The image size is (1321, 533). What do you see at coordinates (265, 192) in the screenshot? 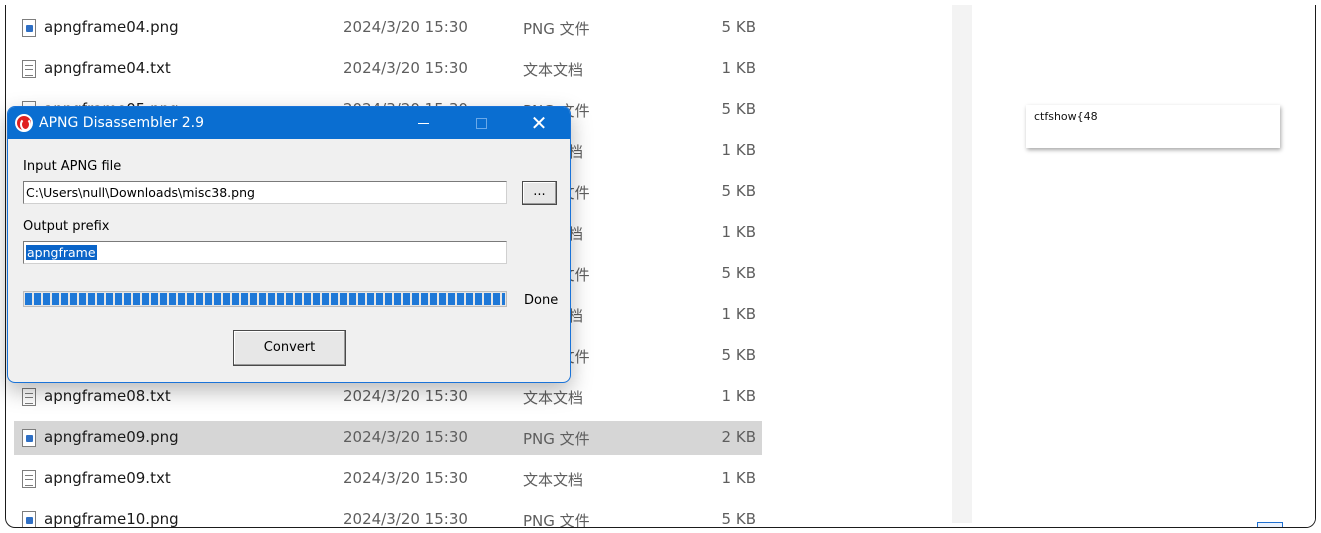
I see `input-apng-field: C:\Users\null\Downloads\misc38.png` at bounding box center [265, 192].